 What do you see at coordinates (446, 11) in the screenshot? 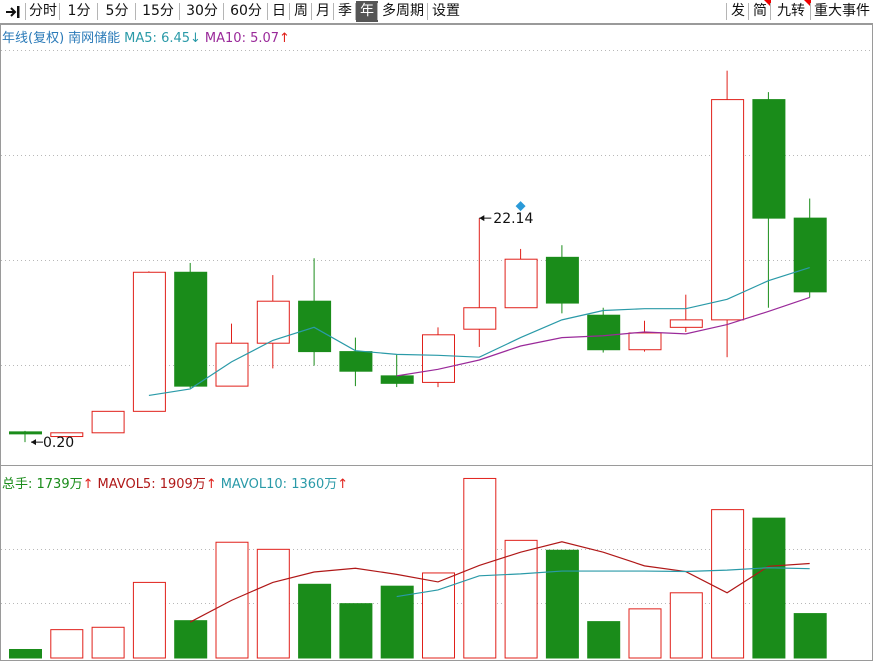
I see `tab-settings: 设置` at bounding box center [446, 11].